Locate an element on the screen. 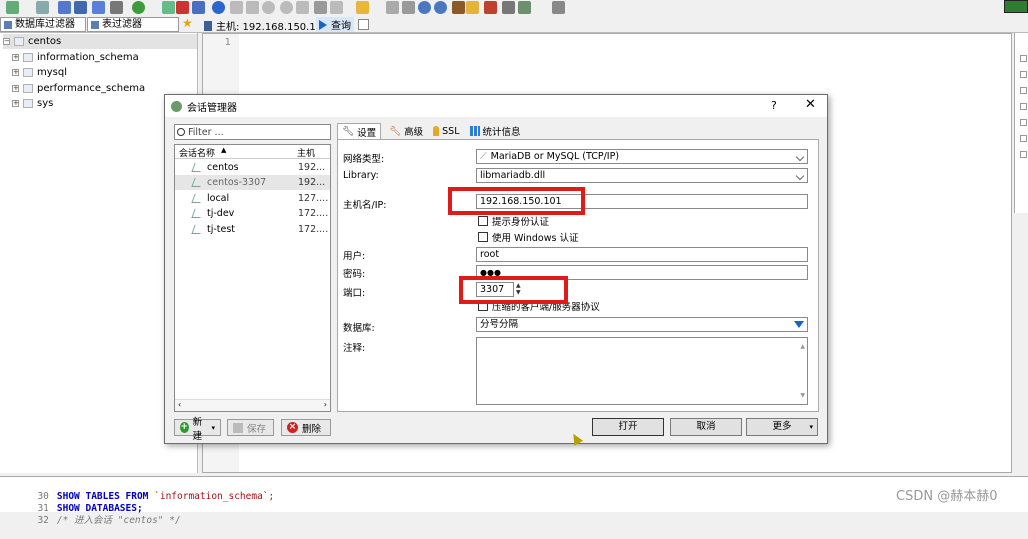  first-record-icon is located at coordinates (236, 7).